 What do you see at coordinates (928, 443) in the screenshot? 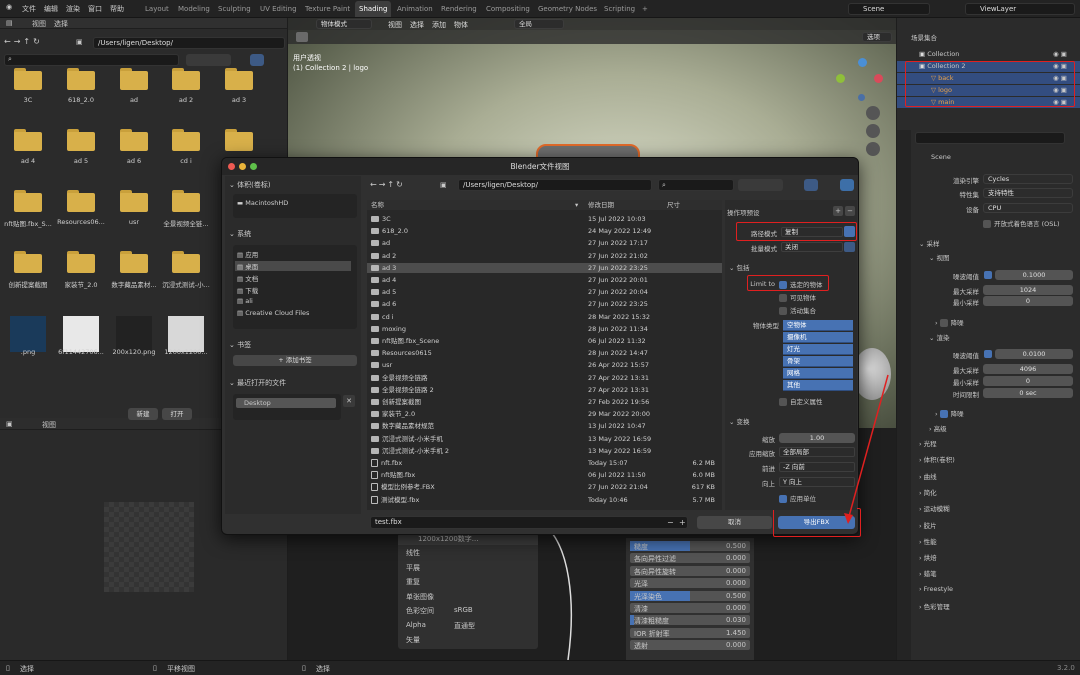
I see `properties-section: › 光程` at bounding box center [928, 443].